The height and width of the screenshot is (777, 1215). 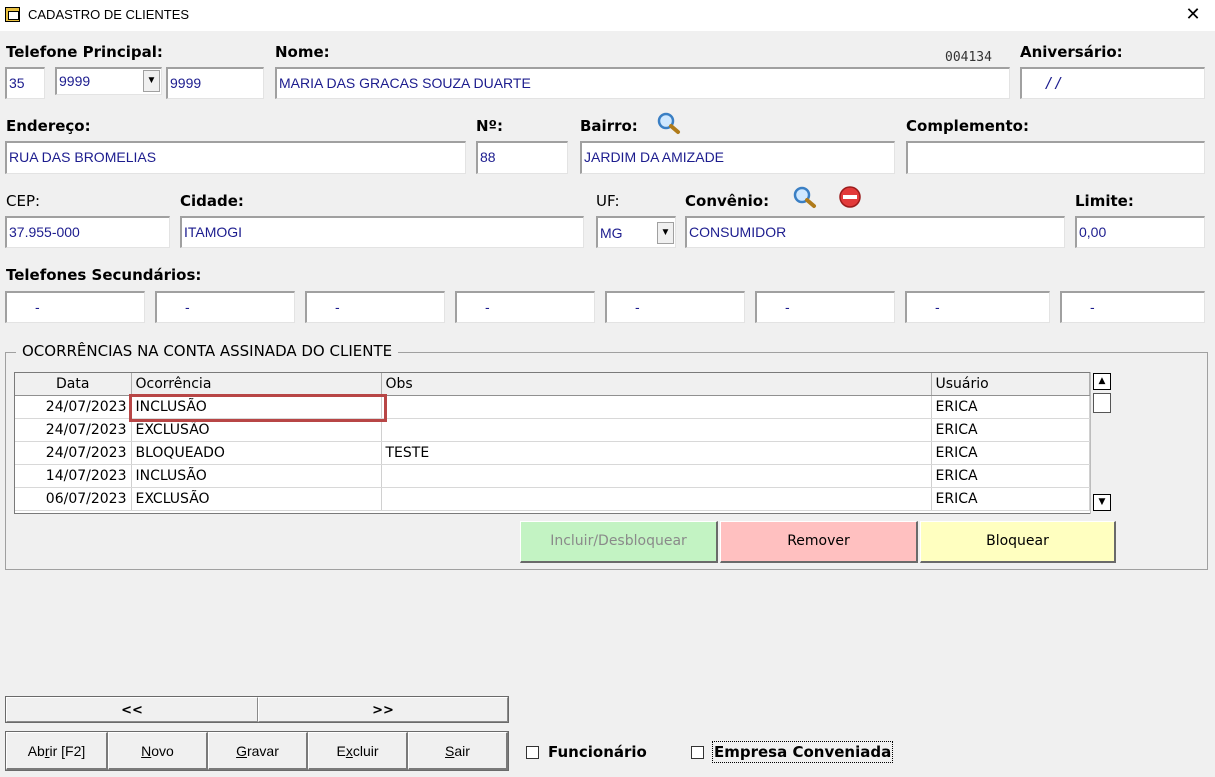 I want to click on telefone-secundario-1: -, so click(x=75, y=307).